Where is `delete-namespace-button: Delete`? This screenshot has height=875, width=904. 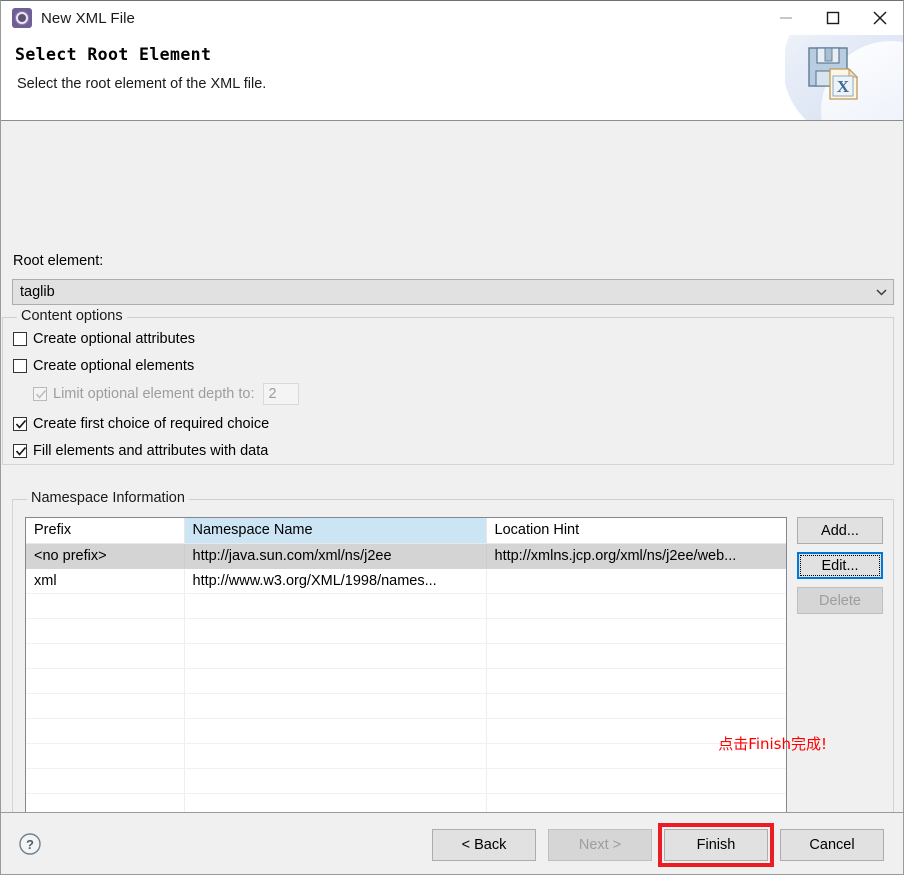
delete-namespace-button: Delete is located at coordinates (840, 600).